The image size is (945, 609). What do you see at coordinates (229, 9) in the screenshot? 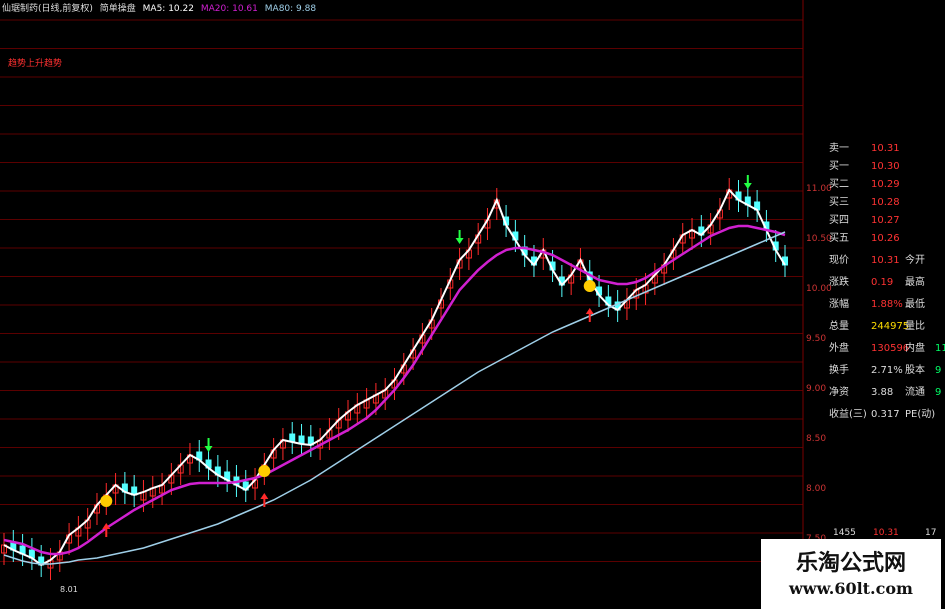
I see `ma20-readout: MA20: 10.61` at bounding box center [229, 9].